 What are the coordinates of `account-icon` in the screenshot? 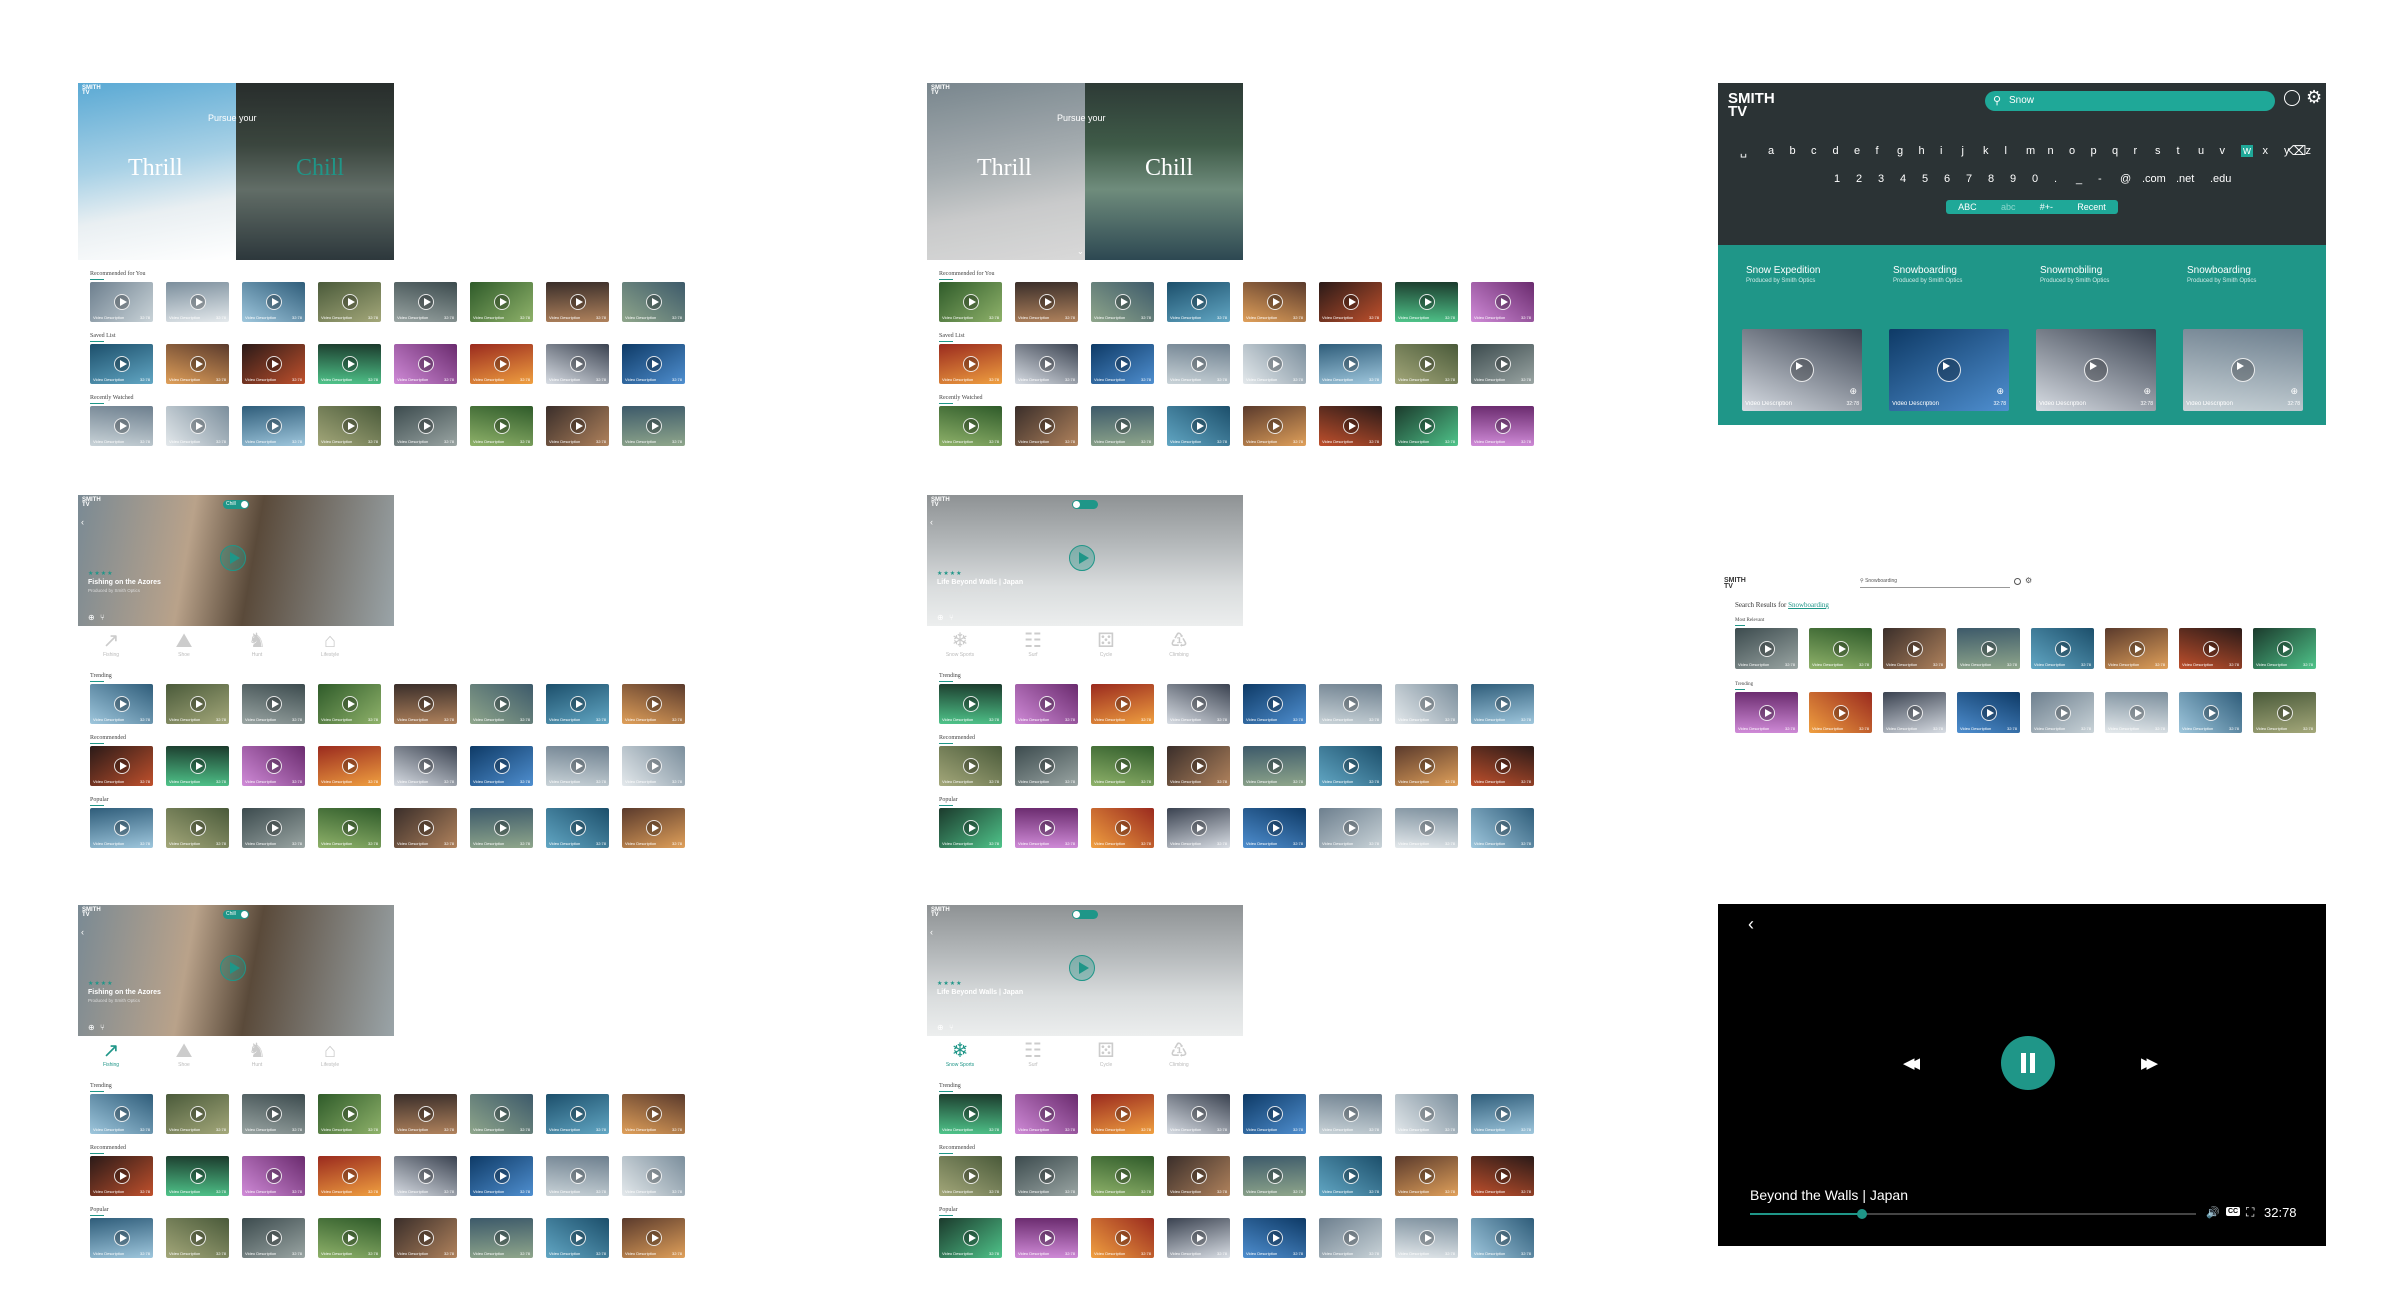 It's located at (2292, 98).